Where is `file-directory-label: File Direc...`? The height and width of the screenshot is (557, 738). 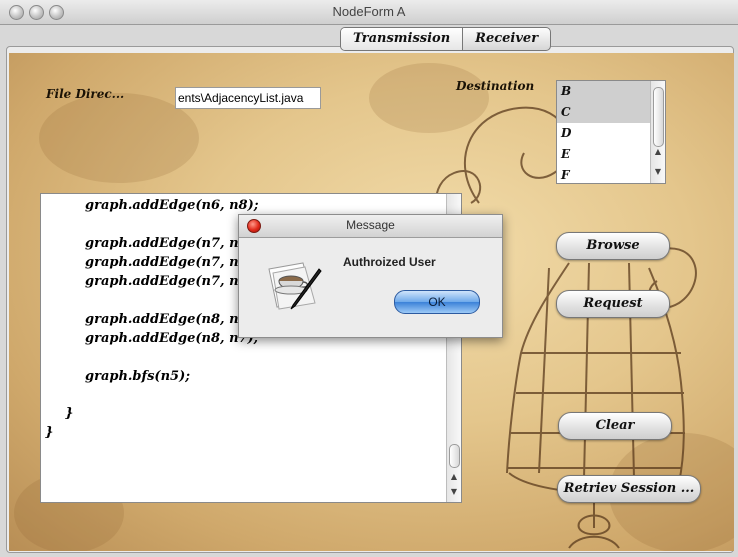
file-directory-label: File Direc... is located at coordinates (85, 94).